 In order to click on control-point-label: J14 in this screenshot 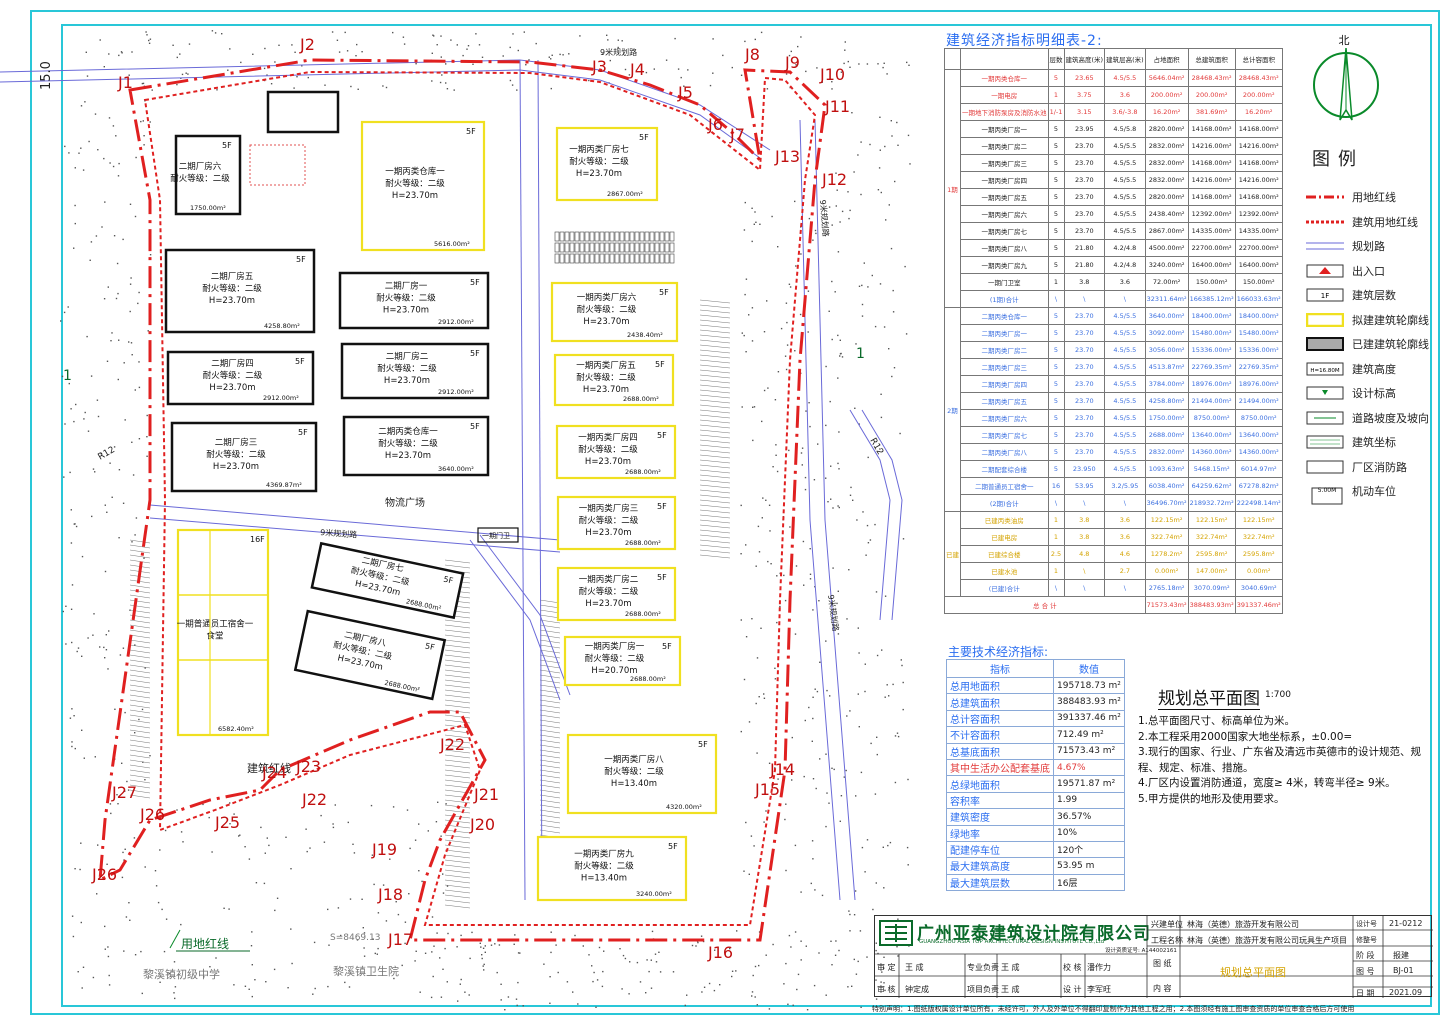, I will do `click(782, 769)`.